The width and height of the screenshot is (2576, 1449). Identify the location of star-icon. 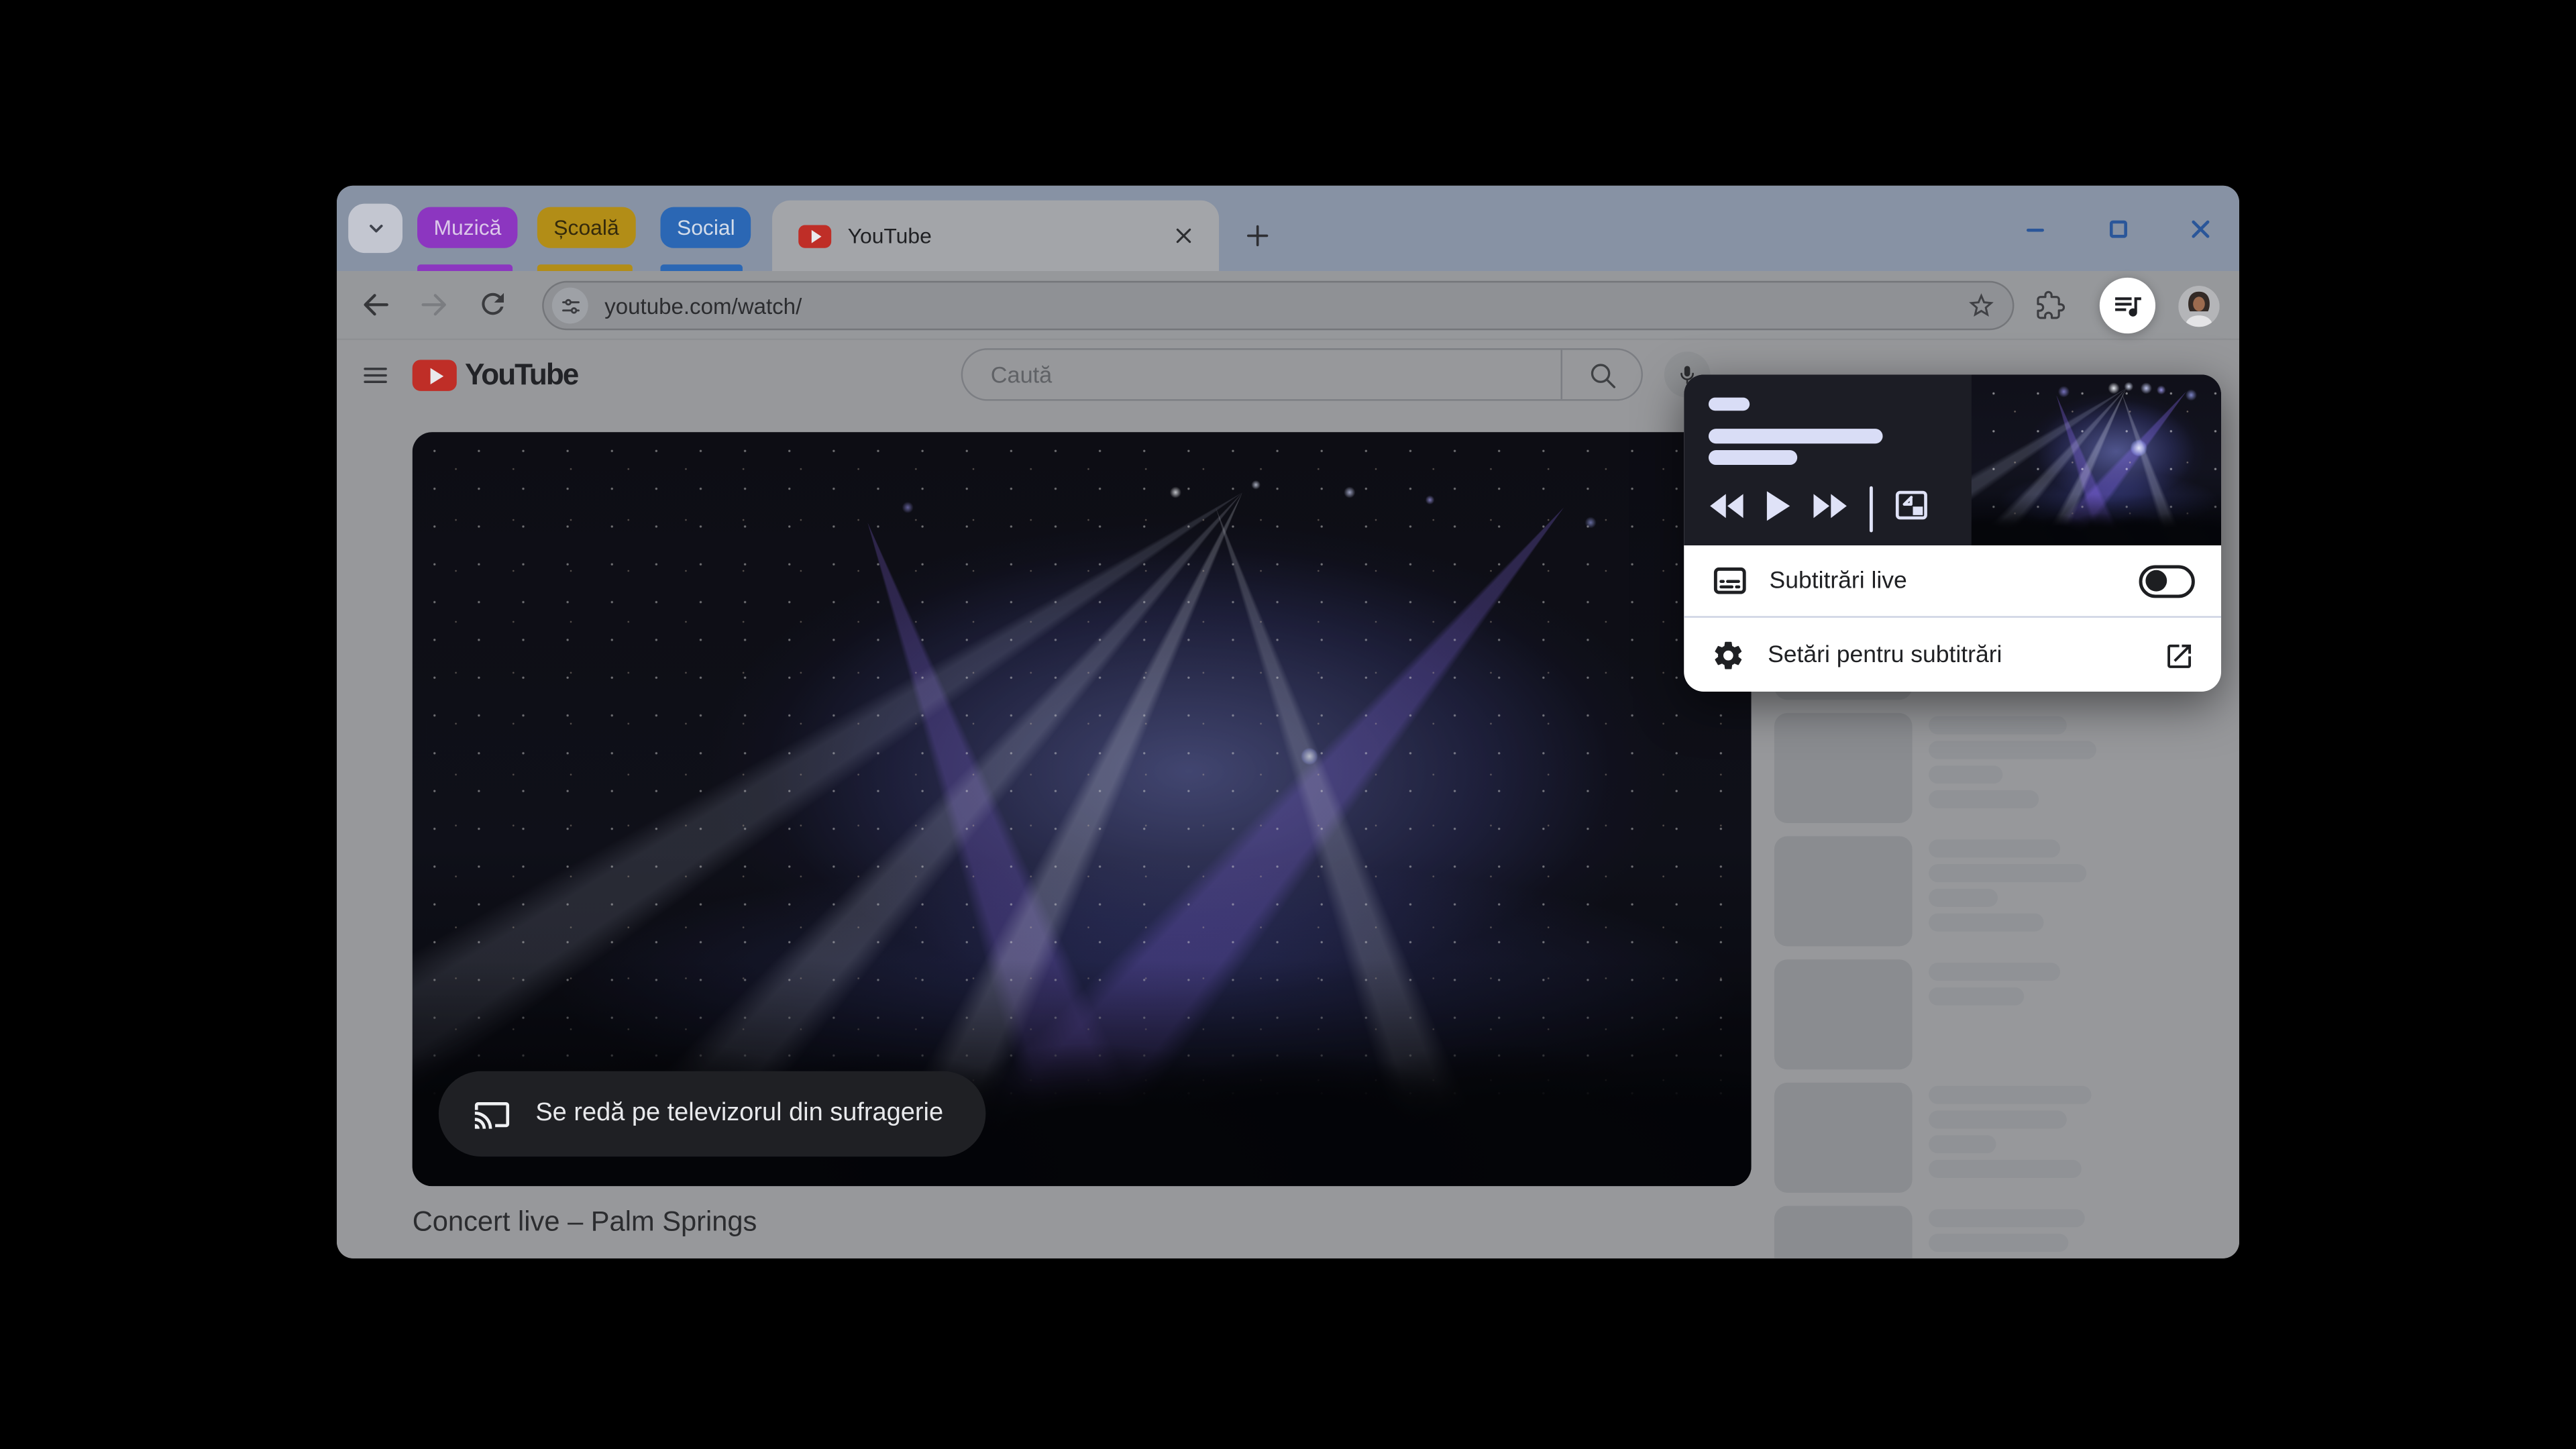
(1981, 305).